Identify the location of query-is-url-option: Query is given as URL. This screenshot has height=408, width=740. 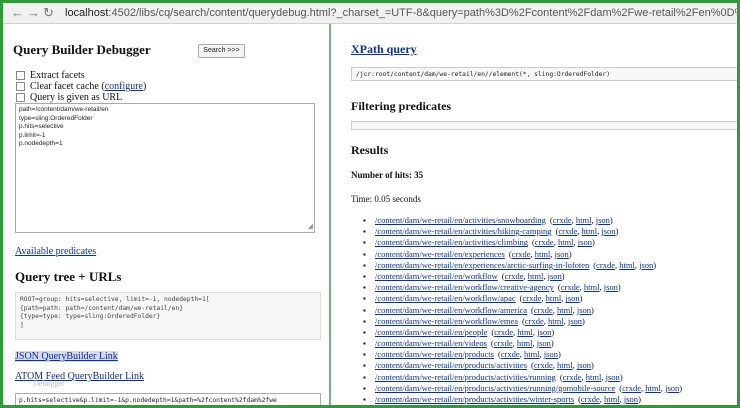
(69, 97).